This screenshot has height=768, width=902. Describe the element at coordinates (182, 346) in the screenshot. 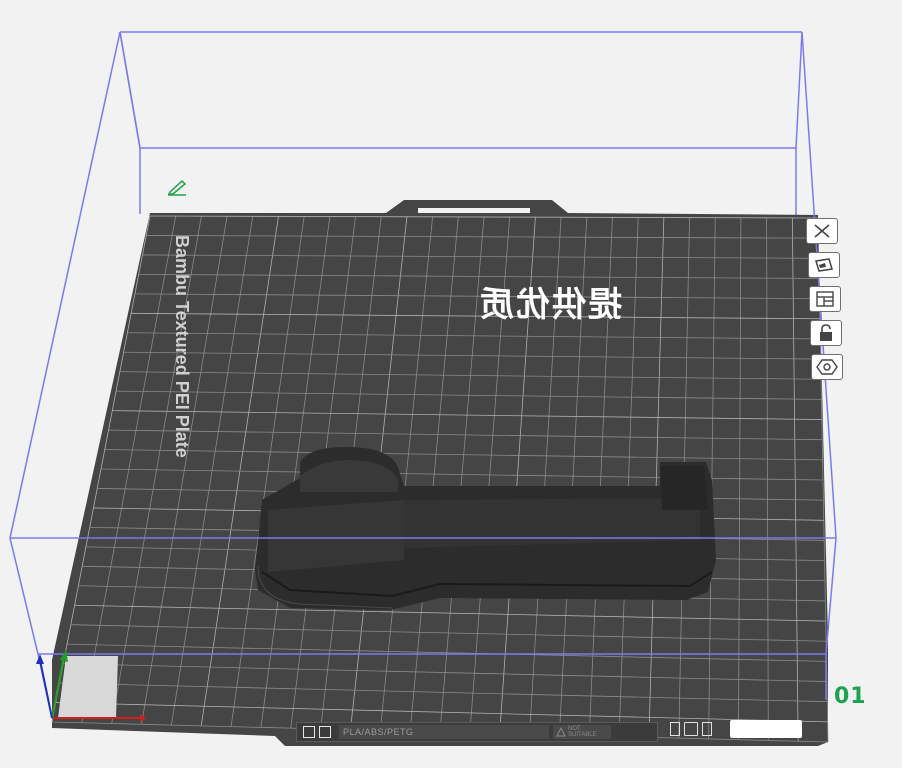

I see `plate-type-label: Bambu Textured PEI Plate` at that location.